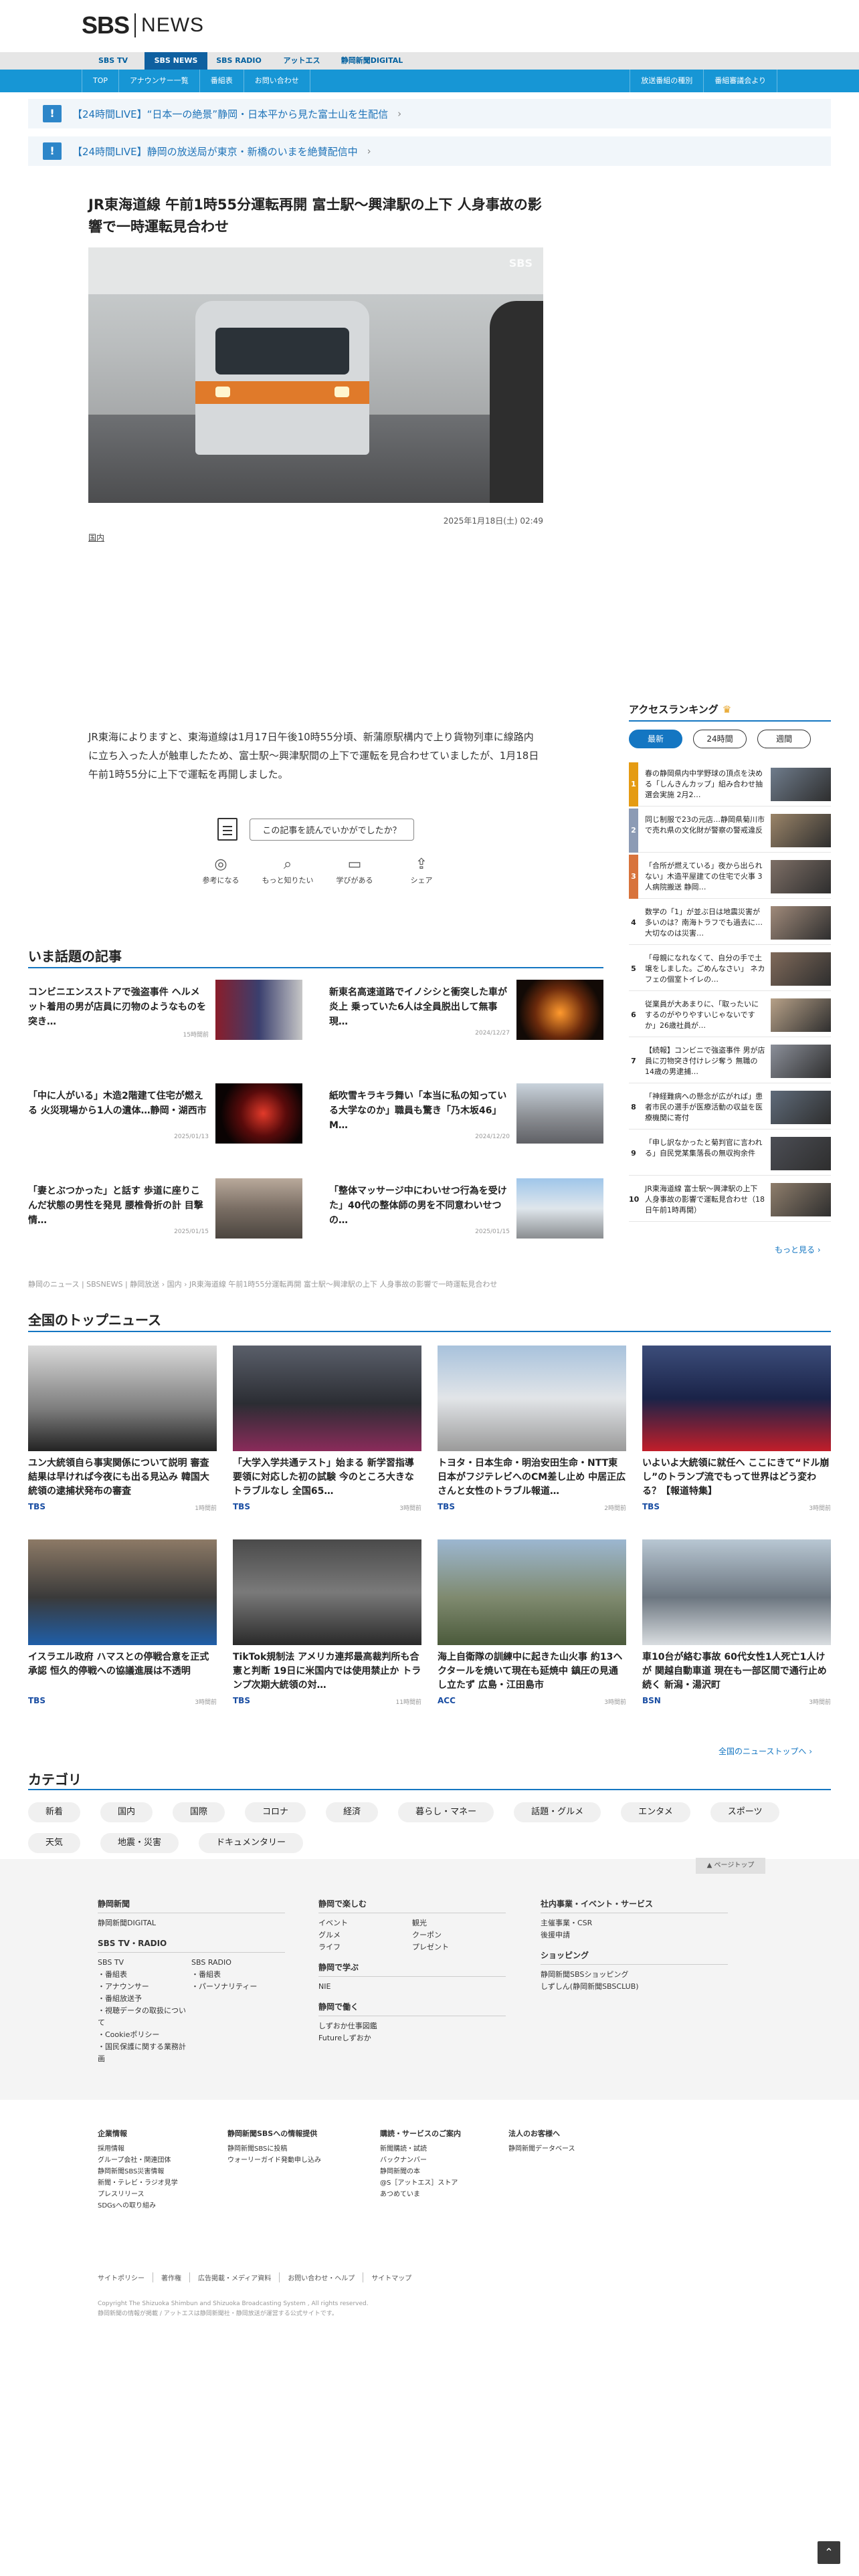 Image resolution: width=859 pixels, height=2576 pixels. I want to click on footer-link: @S［アットエス］ストア, so click(440, 2183).